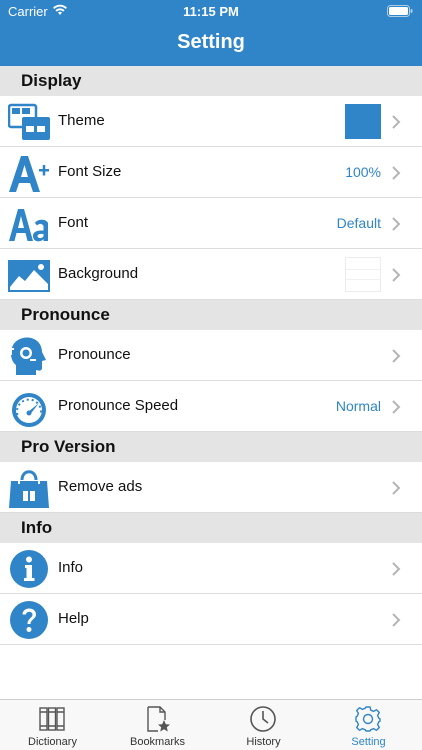 The height and width of the screenshot is (750, 422). What do you see at coordinates (29, 276) in the screenshot?
I see `background-image-icon` at bounding box center [29, 276].